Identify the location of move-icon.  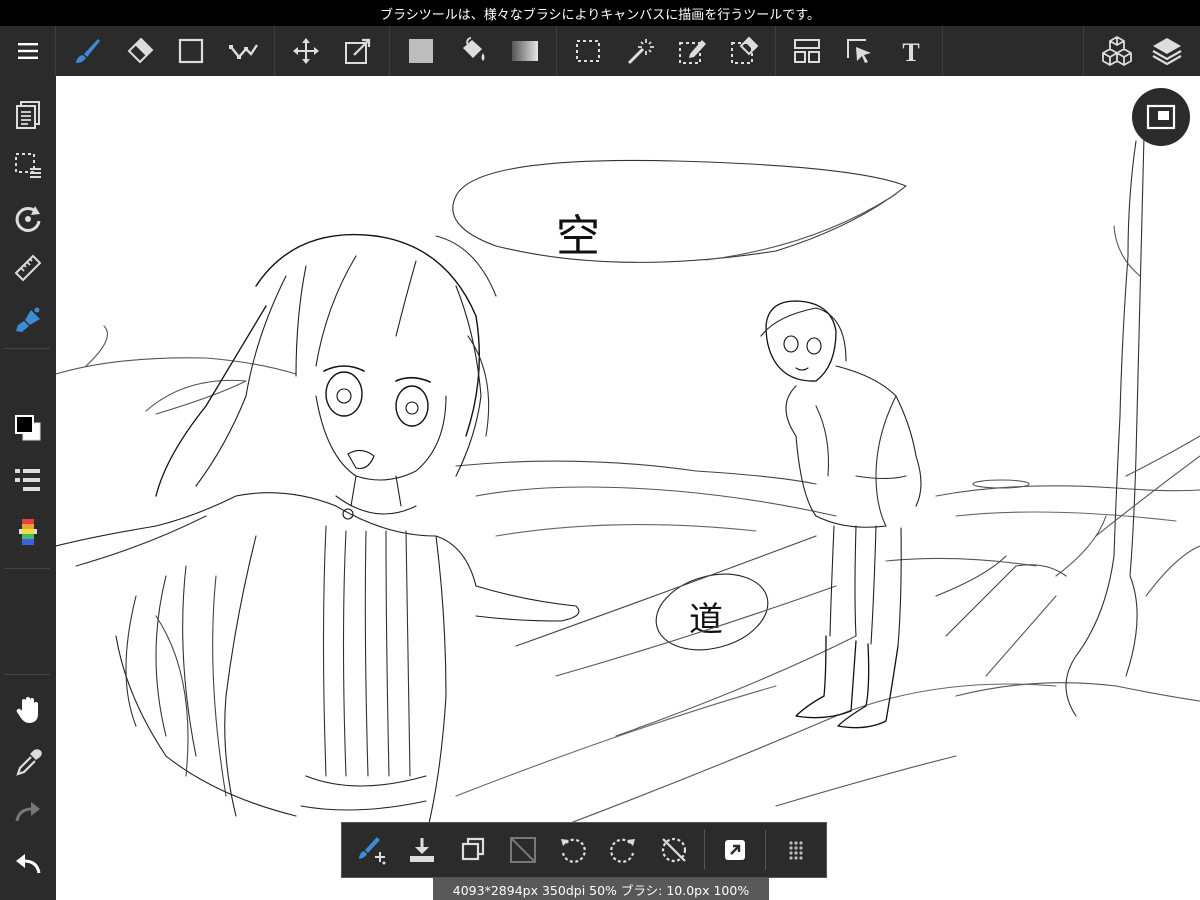
(306, 51).